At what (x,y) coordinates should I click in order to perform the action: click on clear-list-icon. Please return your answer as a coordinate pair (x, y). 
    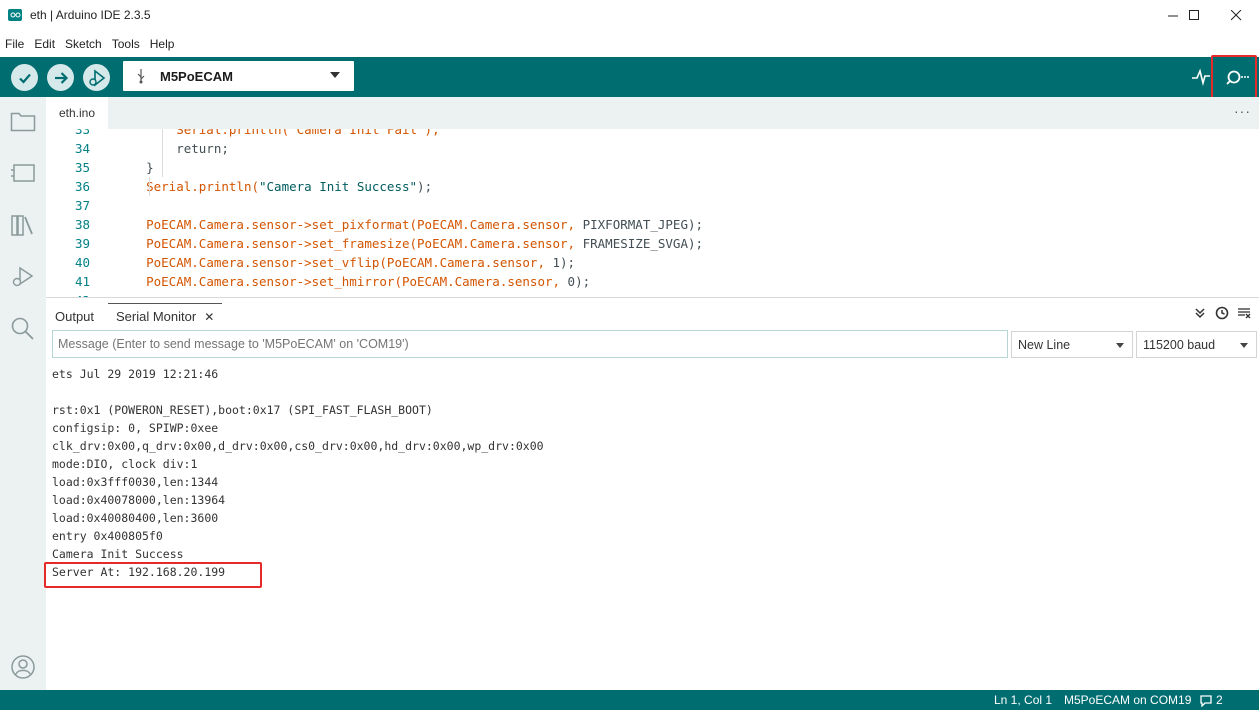
    Looking at the image, I should click on (1244, 313).